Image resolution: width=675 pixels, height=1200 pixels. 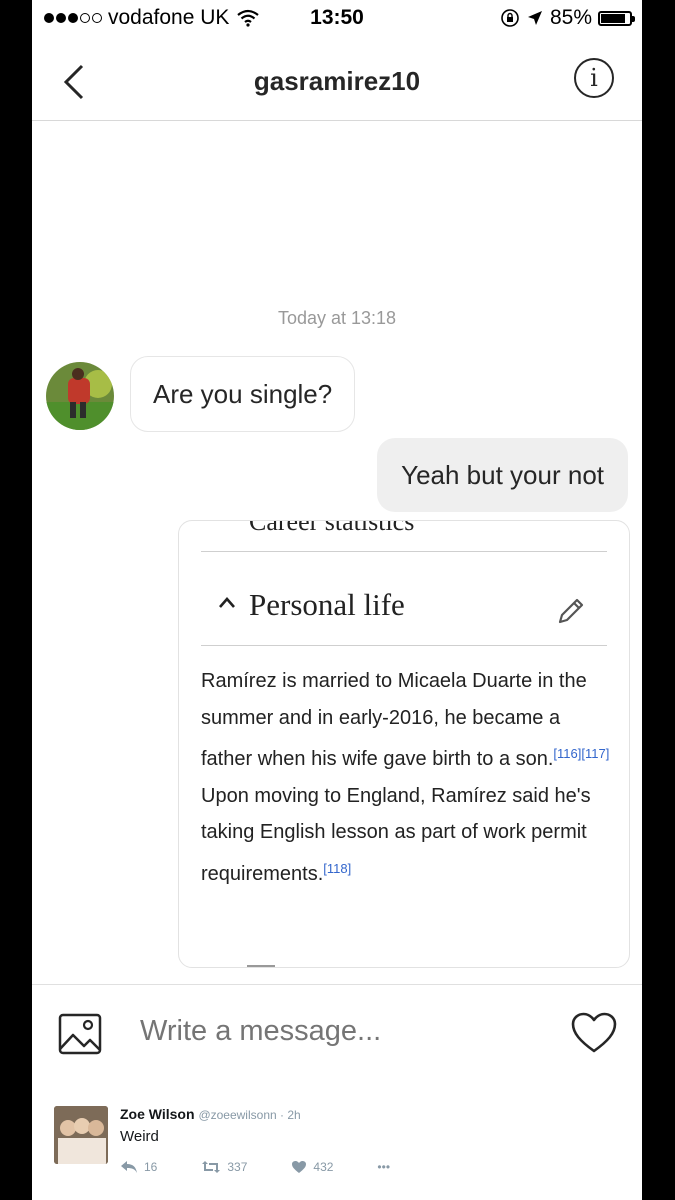 I want to click on like-button: 432, so click(x=312, y=1167).